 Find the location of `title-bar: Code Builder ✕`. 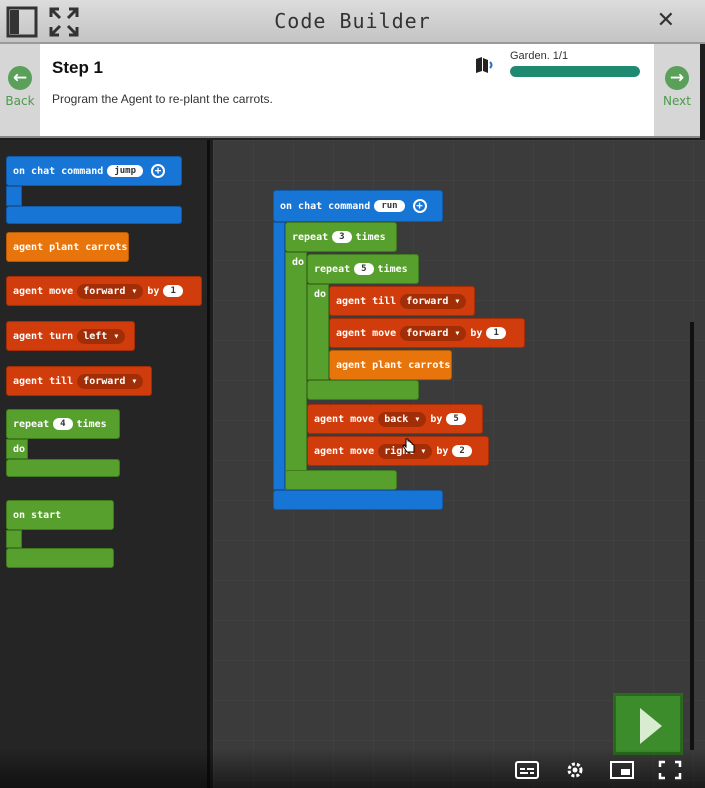

title-bar: Code Builder ✕ is located at coordinates (352, 22).